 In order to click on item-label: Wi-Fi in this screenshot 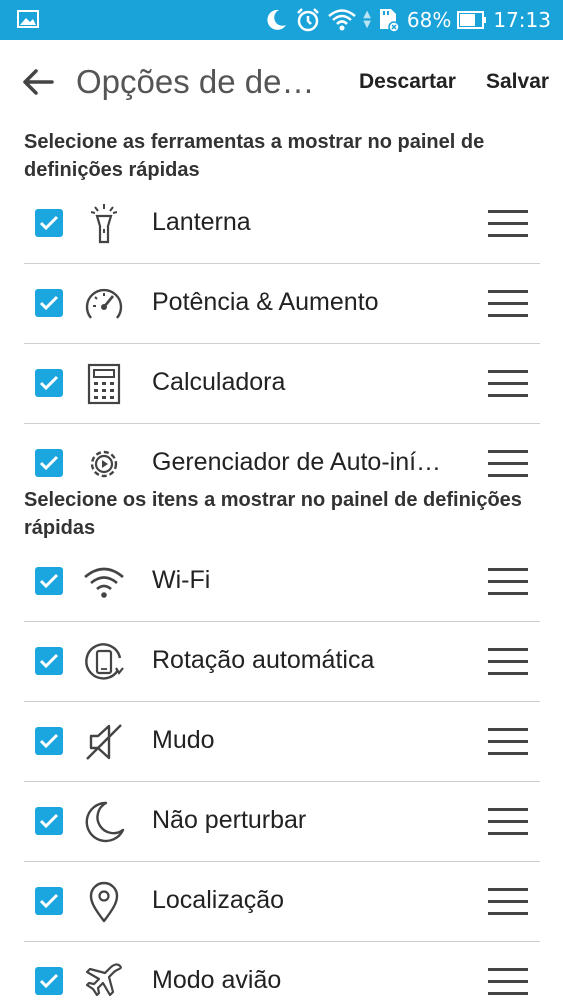, I will do `click(181, 580)`.